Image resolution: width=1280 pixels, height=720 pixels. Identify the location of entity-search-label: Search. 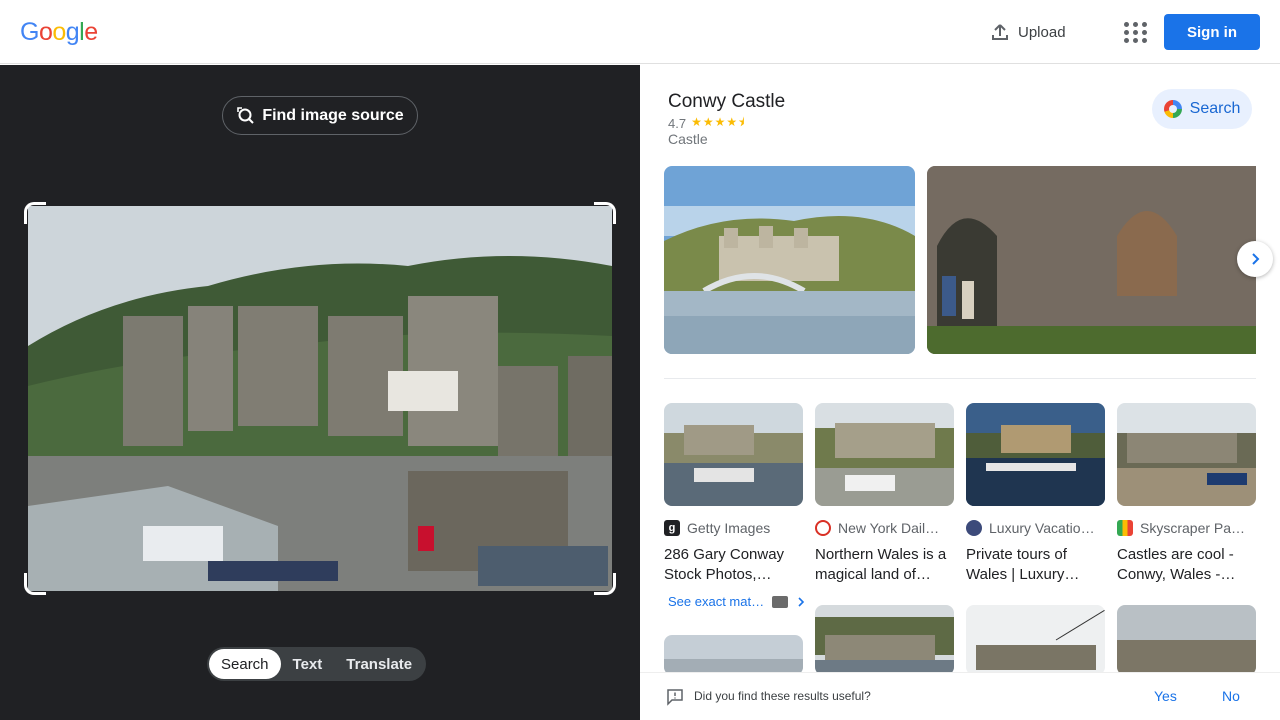
(1215, 108).